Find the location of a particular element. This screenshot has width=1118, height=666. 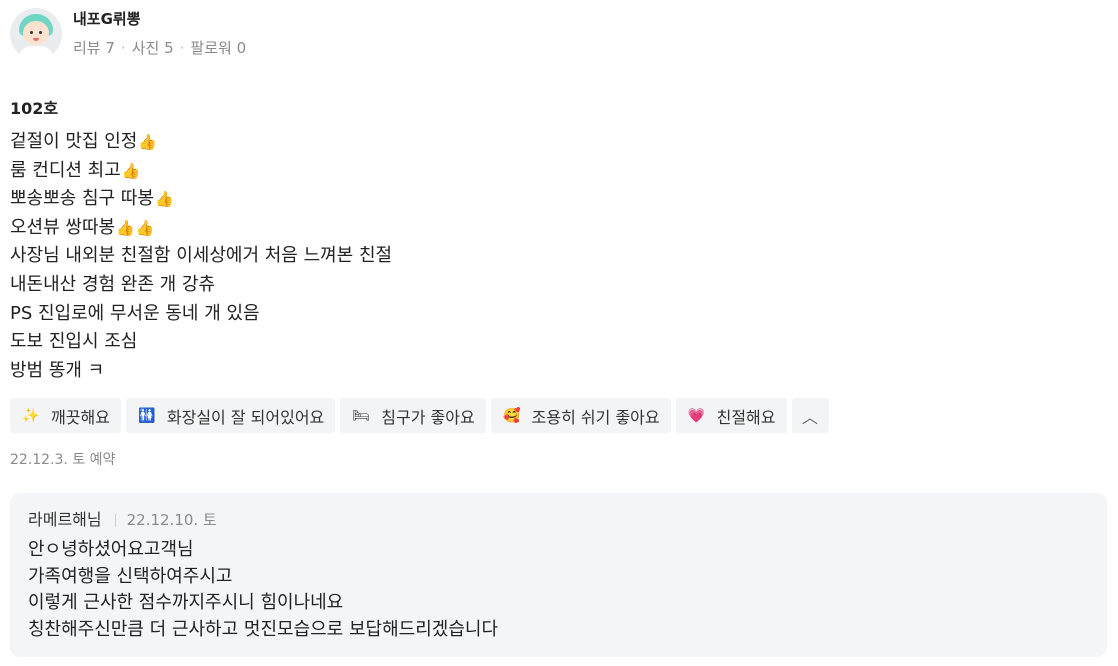

reviewer-stats: 리뷰 7 사진 5 팔로워 0 is located at coordinates (159, 48).